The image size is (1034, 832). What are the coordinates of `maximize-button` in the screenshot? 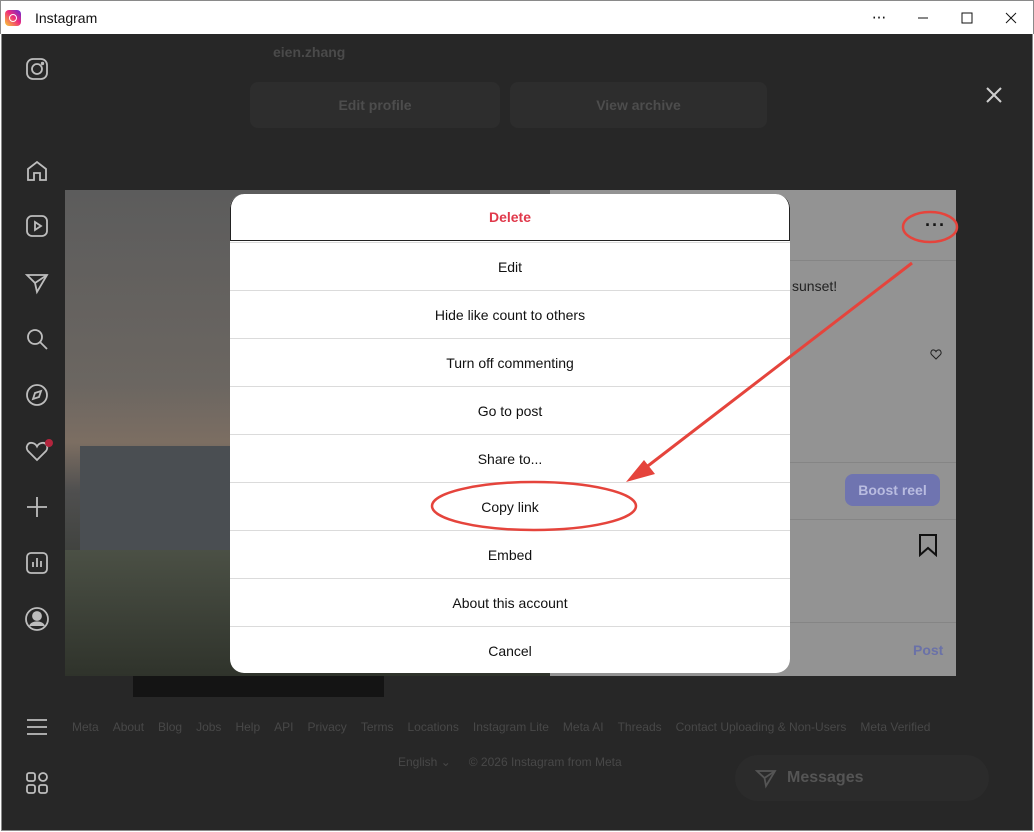 It's located at (967, 18).